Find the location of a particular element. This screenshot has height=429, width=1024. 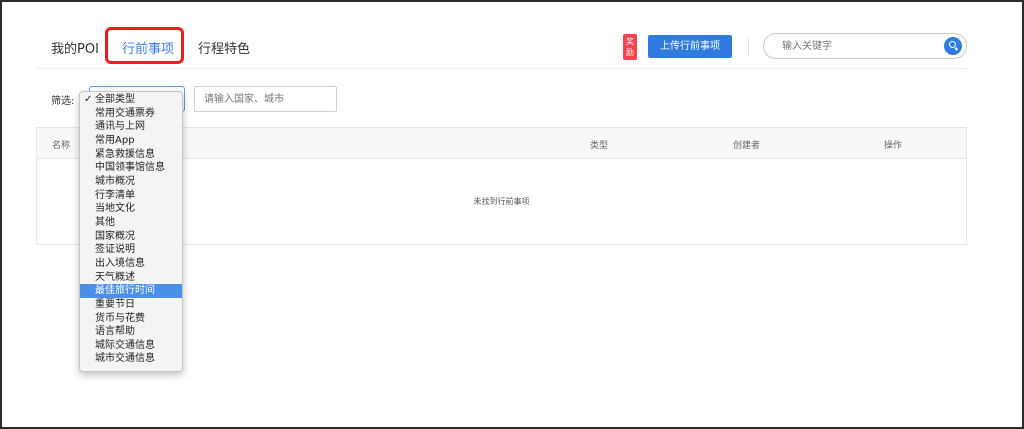

dropdown-option: 货币与花费 is located at coordinates (131, 319).